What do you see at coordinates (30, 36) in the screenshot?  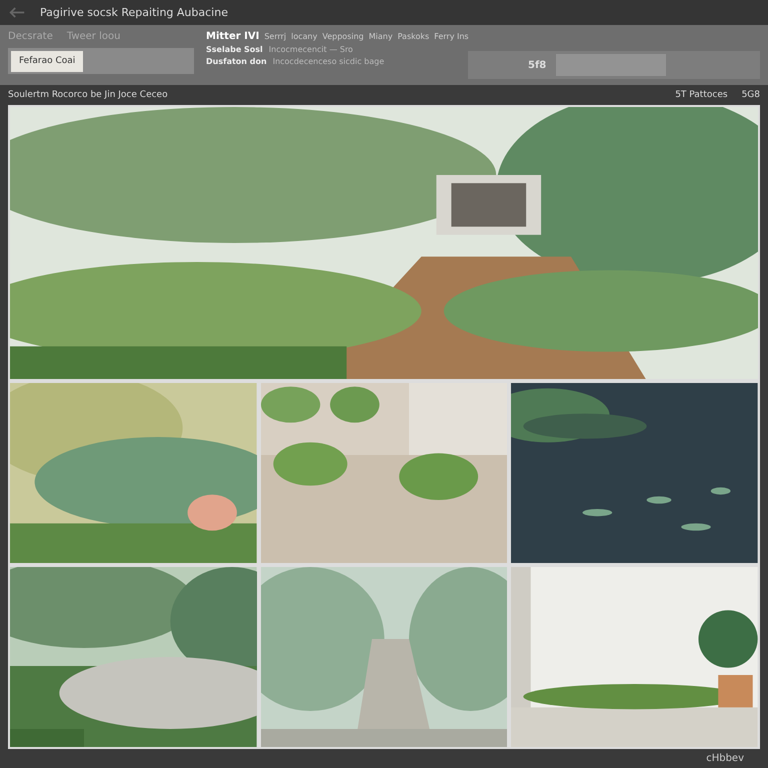 I see `toolbar-label: Decsrate` at bounding box center [30, 36].